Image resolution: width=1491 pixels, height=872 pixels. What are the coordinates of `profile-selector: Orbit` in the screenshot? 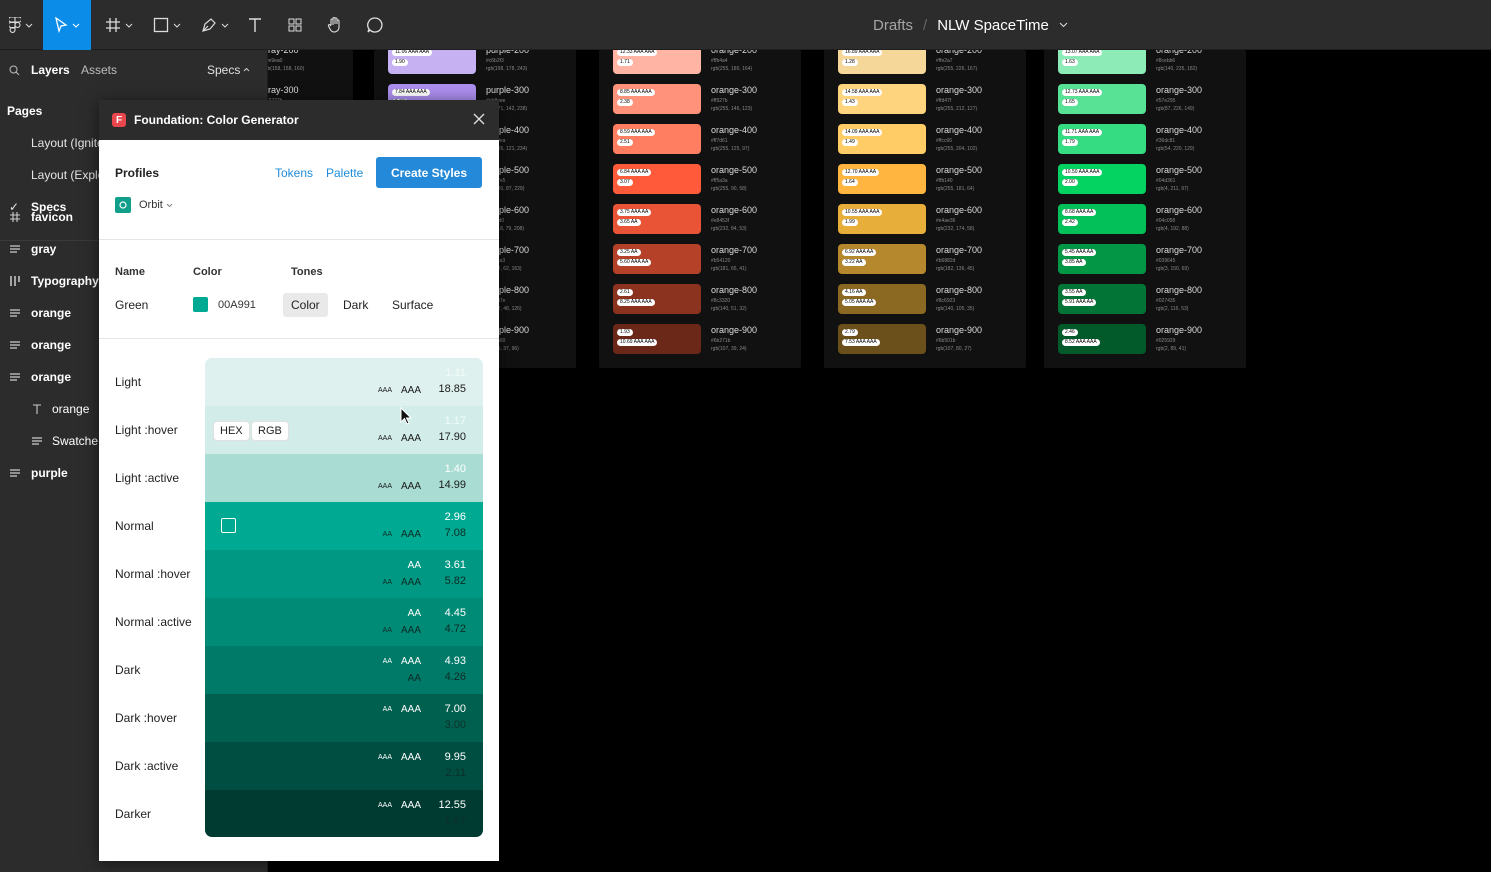 It's located at (144, 205).